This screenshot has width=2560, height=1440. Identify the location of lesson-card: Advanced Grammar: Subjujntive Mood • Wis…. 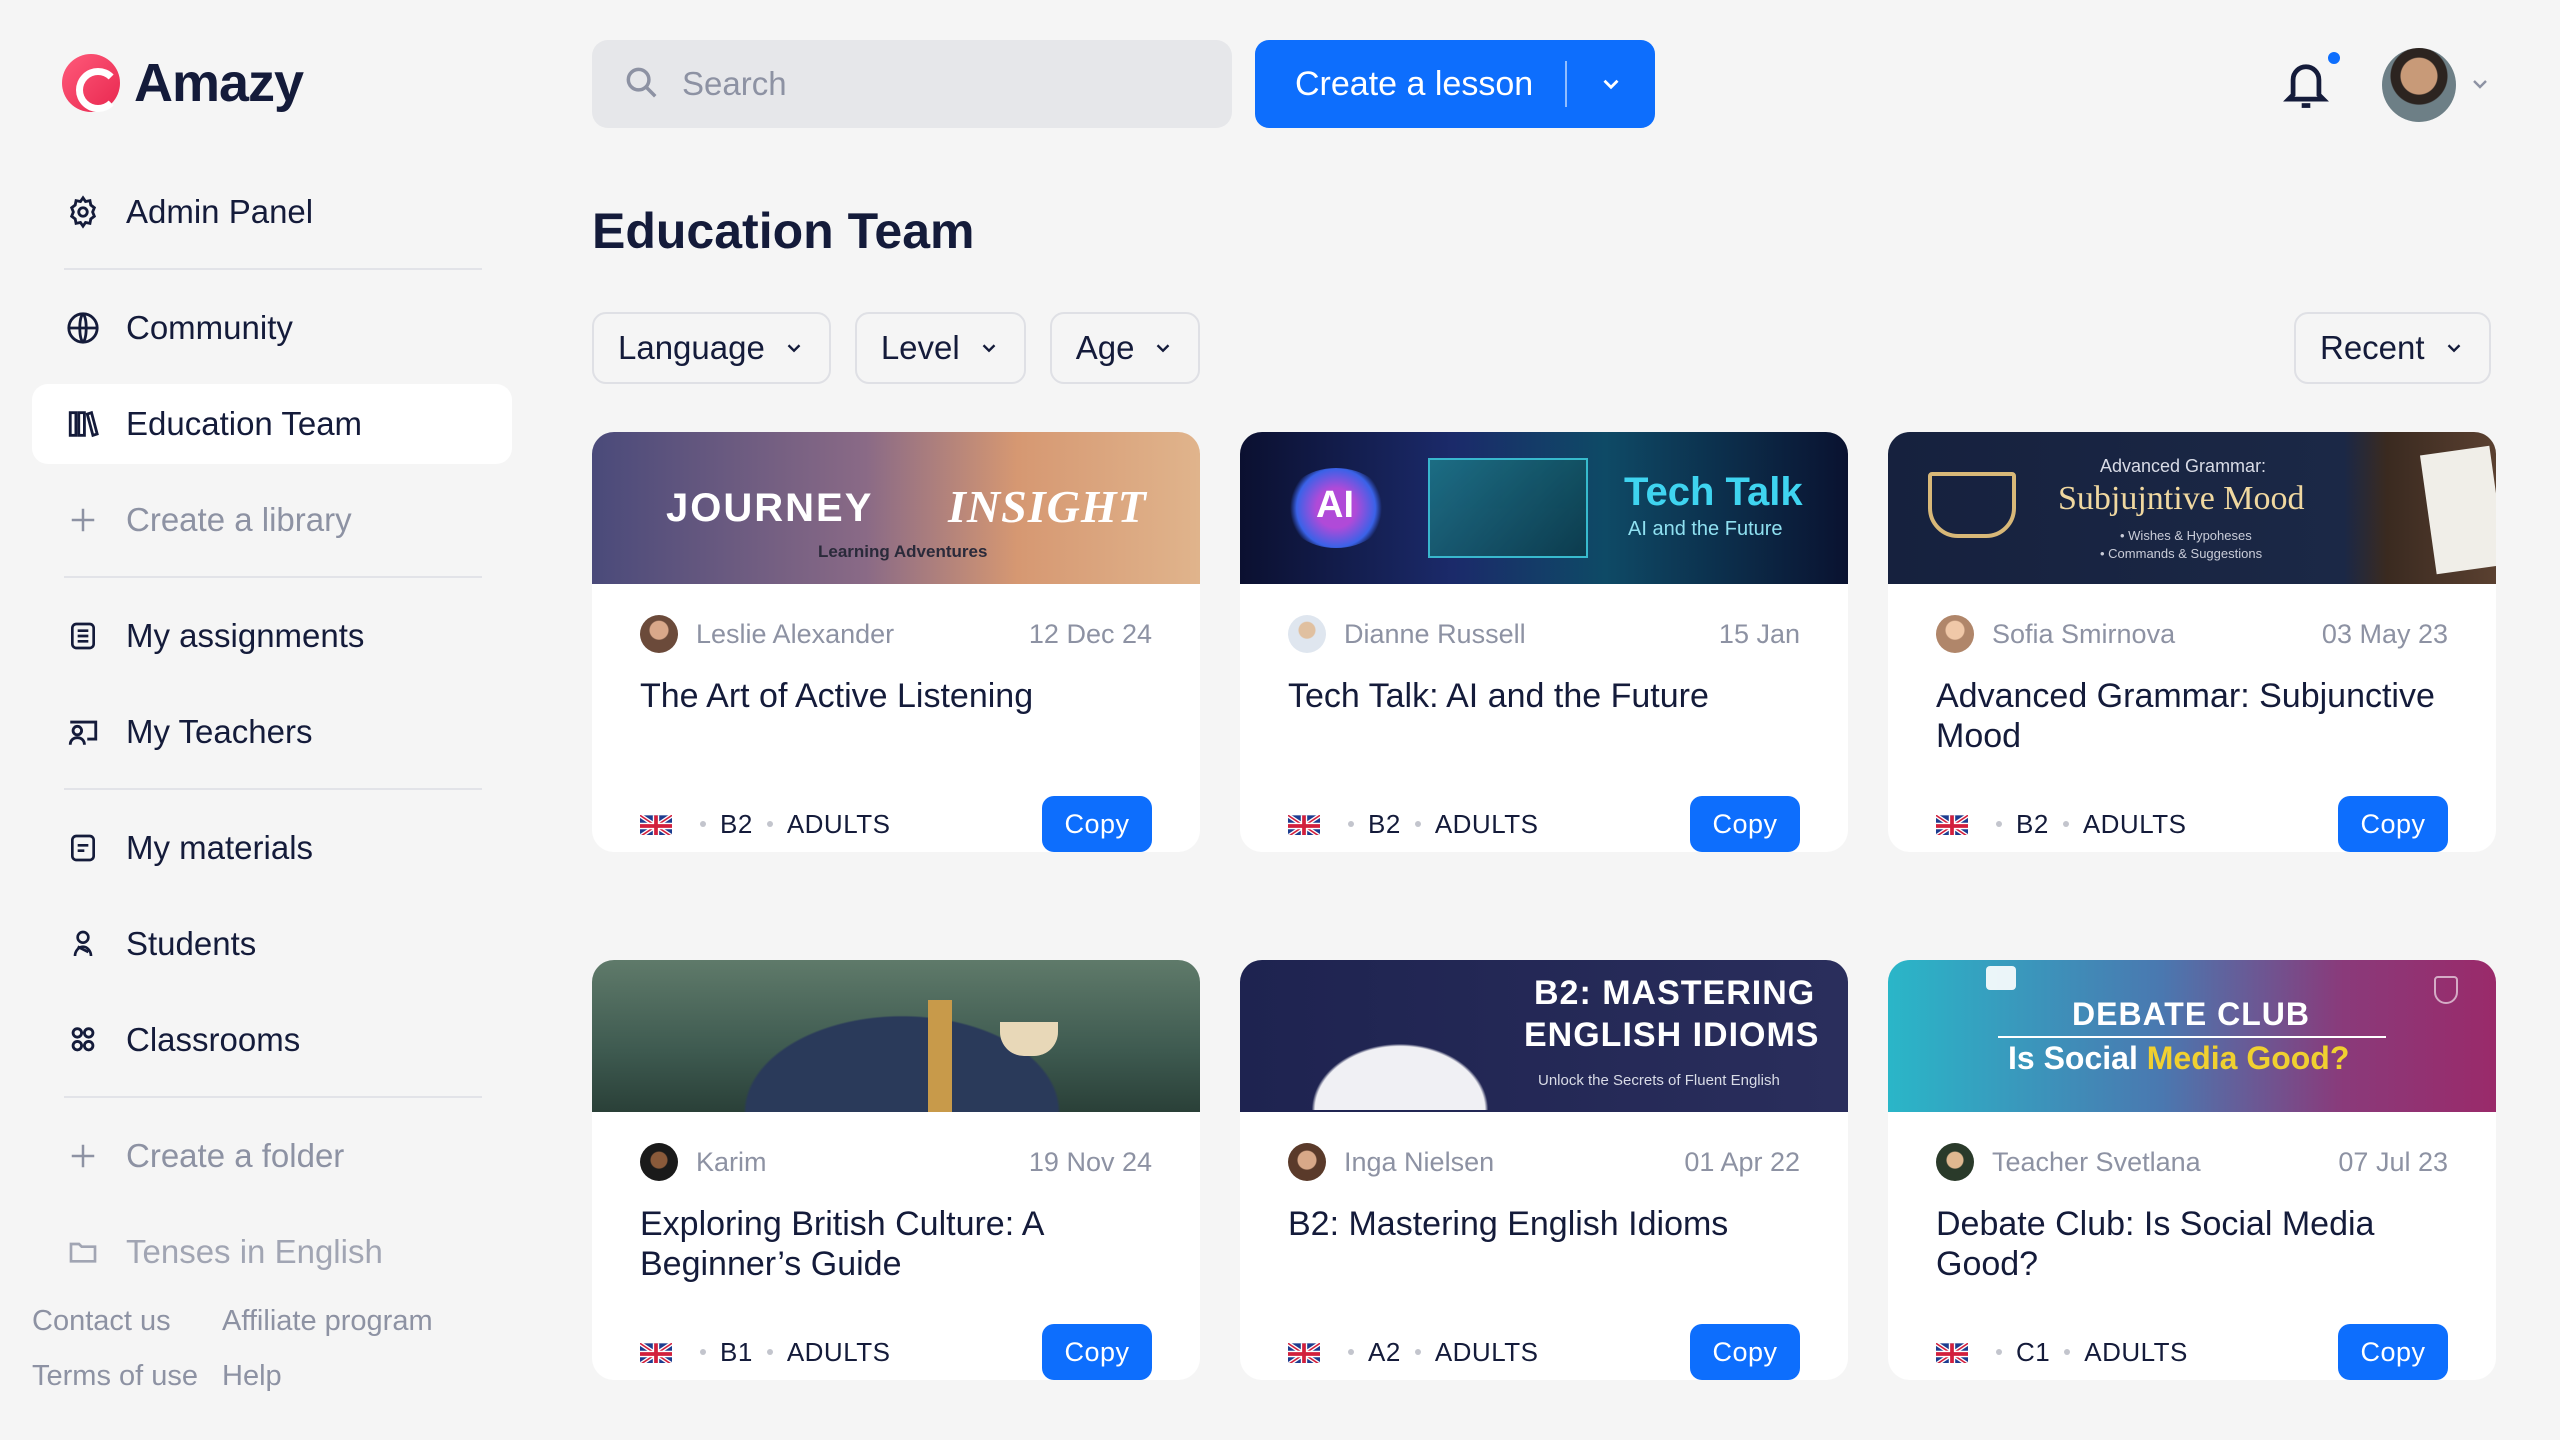
(2192, 642).